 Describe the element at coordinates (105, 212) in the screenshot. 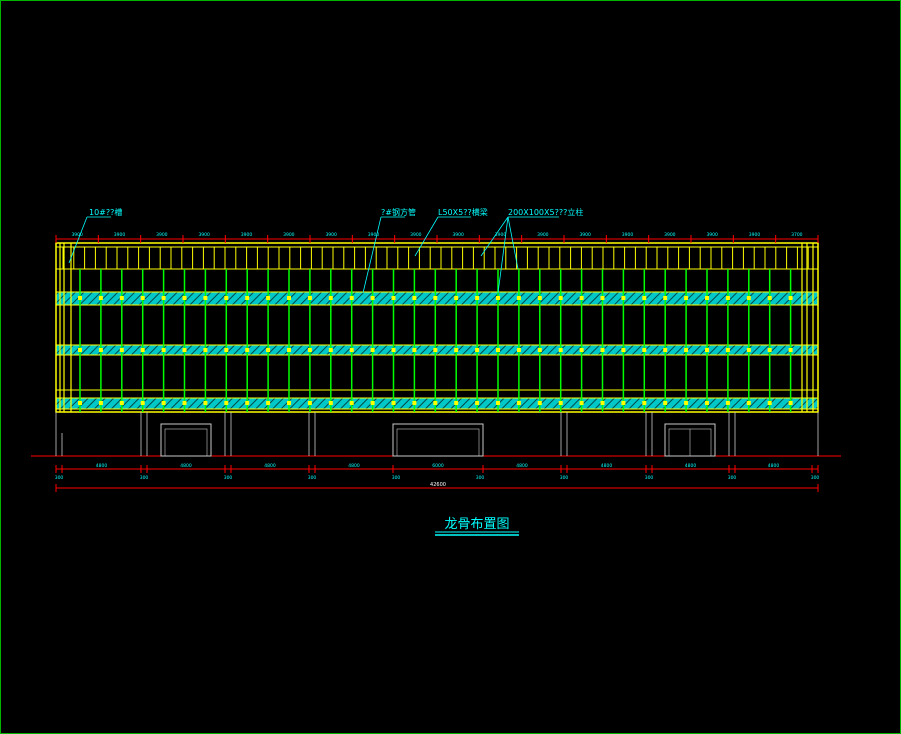

I see `callout-channel-label: 10#??槽` at that location.